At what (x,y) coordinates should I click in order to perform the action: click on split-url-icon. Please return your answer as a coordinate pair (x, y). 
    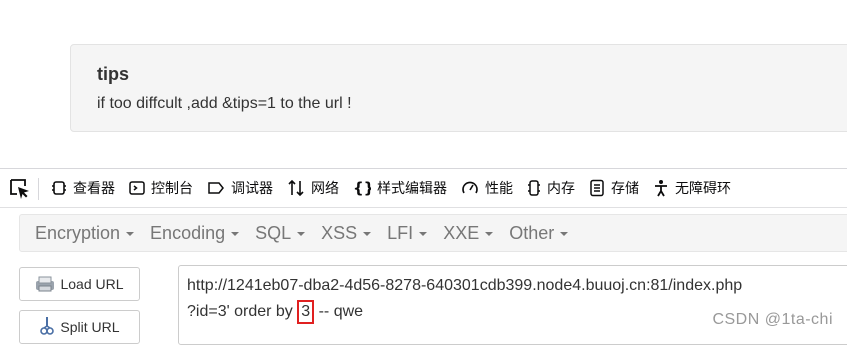
    Looking at the image, I should click on (47, 326).